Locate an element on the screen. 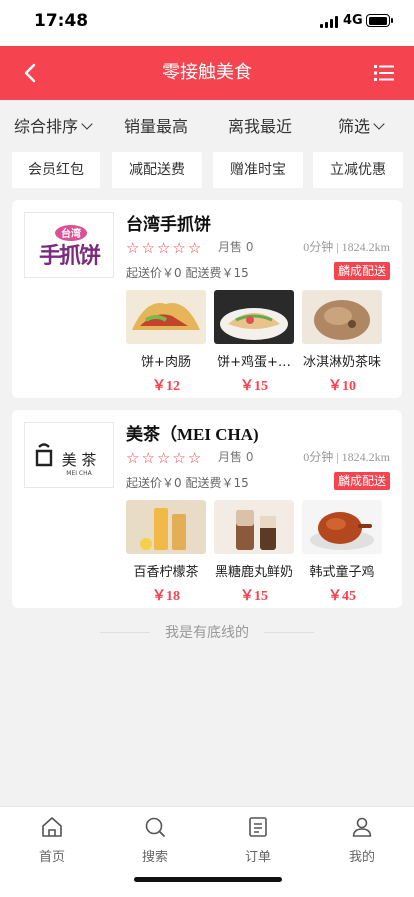 The height and width of the screenshot is (897, 414). product-item: 百香柠檬茶 ￥18 is located at coordinates (166, 552).